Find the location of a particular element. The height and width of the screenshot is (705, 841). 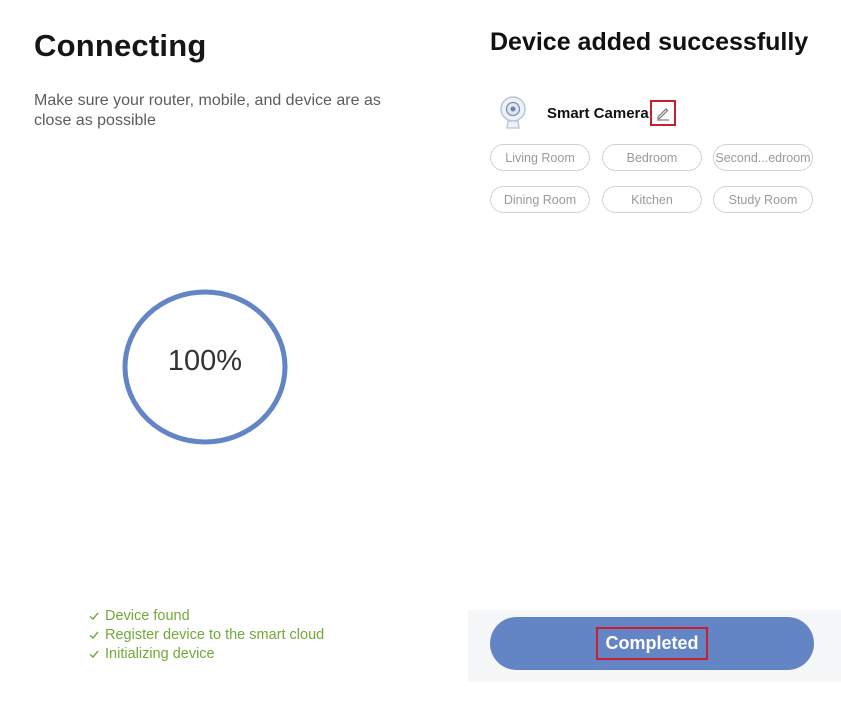

completed-button: Completed is located at coordinates (652, 643).